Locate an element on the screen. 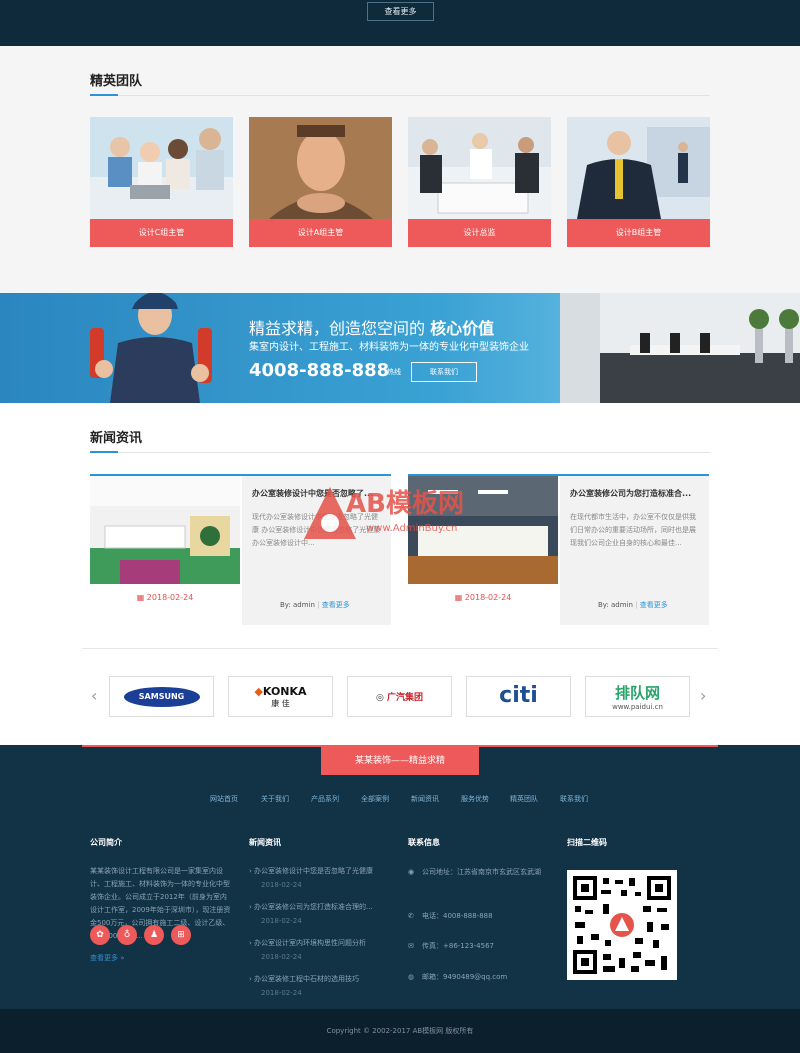 This screenshot has height=1053, width=800. footer-nav-services: 服务优势 is located at coordinates (475, 799).